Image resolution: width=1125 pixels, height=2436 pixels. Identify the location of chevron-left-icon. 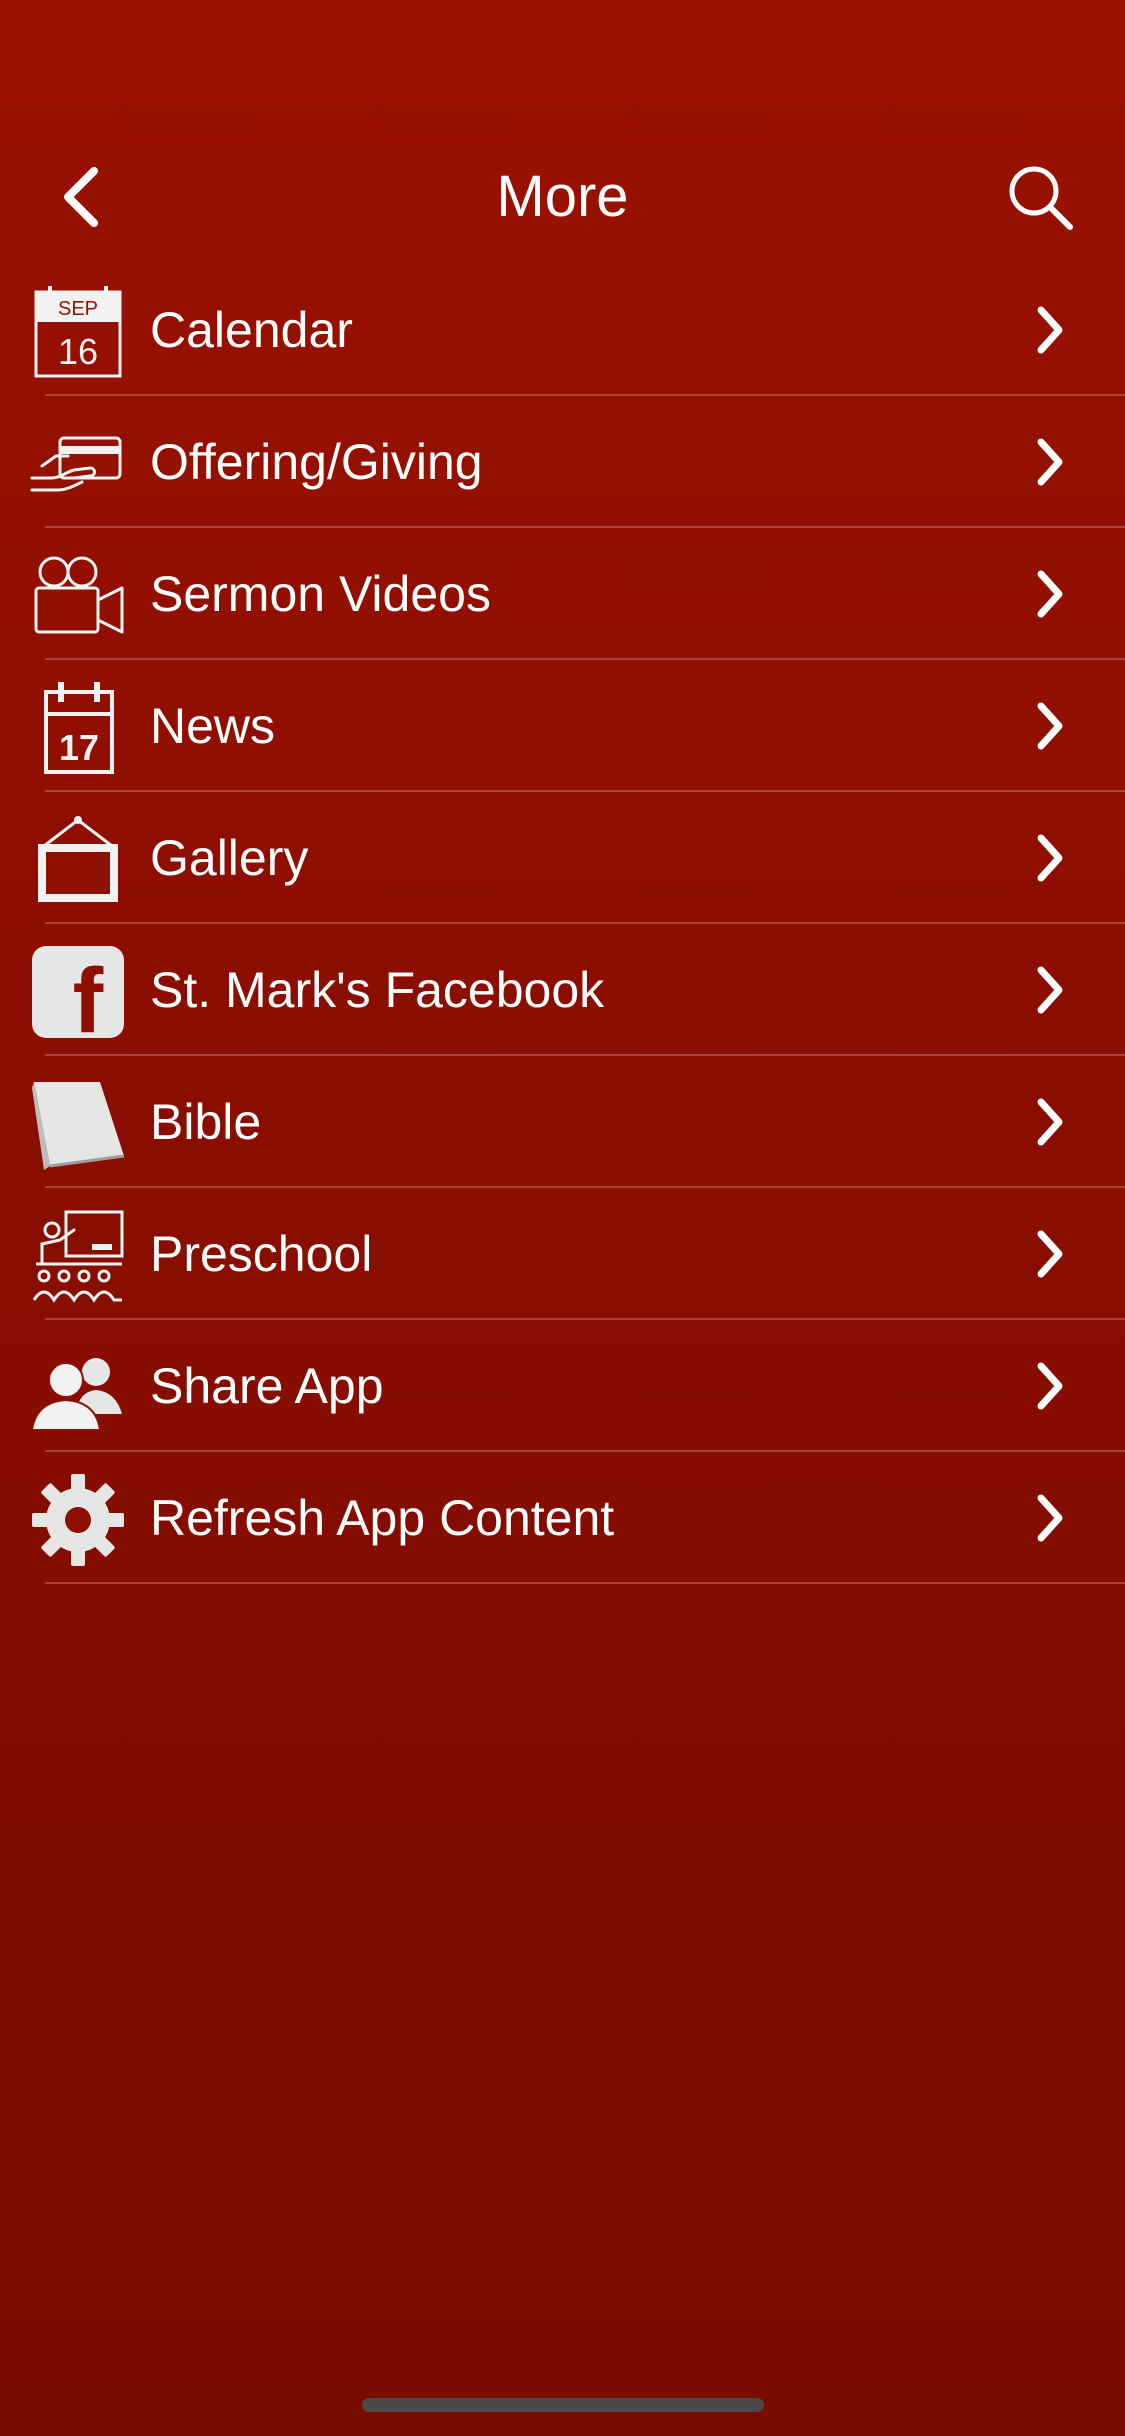
(81, 197).